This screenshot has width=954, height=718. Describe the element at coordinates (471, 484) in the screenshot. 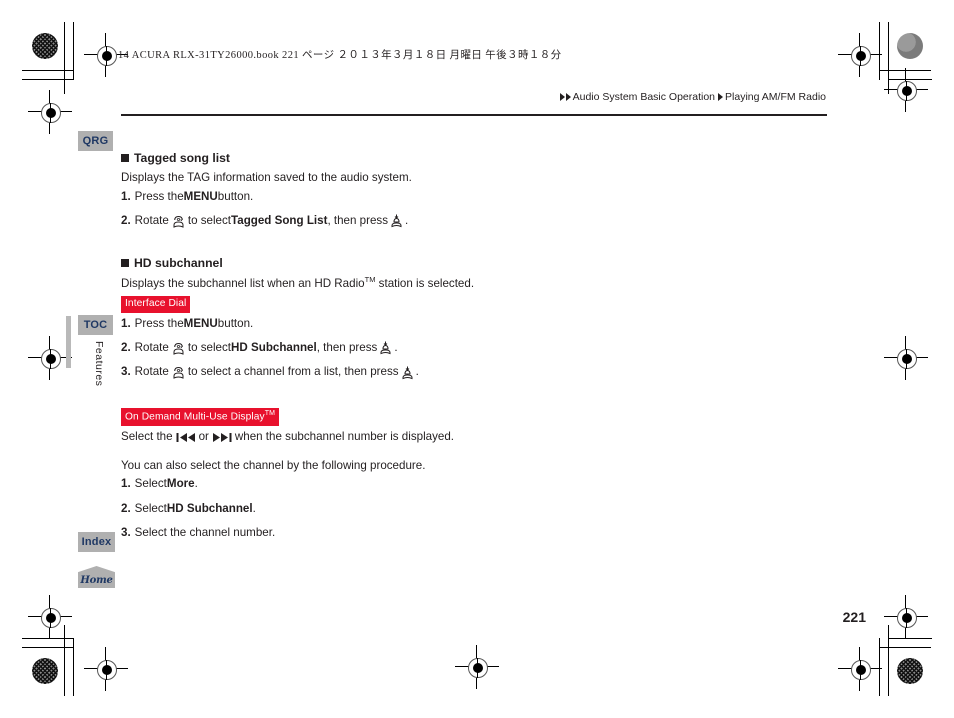

I see `step-item: 1. Select More .` at that location.